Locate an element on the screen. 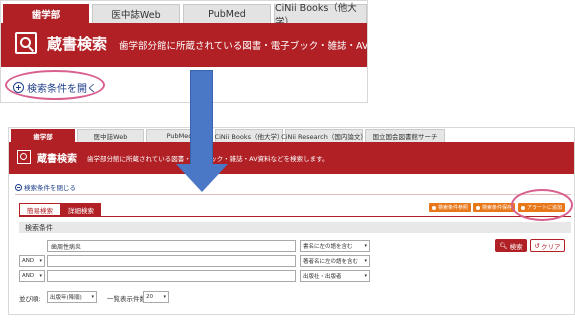 The width and height of the screenshot is (575, 322). tab-cinii-research: CiNii Research（国内論文） is located at coordinates (324, 135).